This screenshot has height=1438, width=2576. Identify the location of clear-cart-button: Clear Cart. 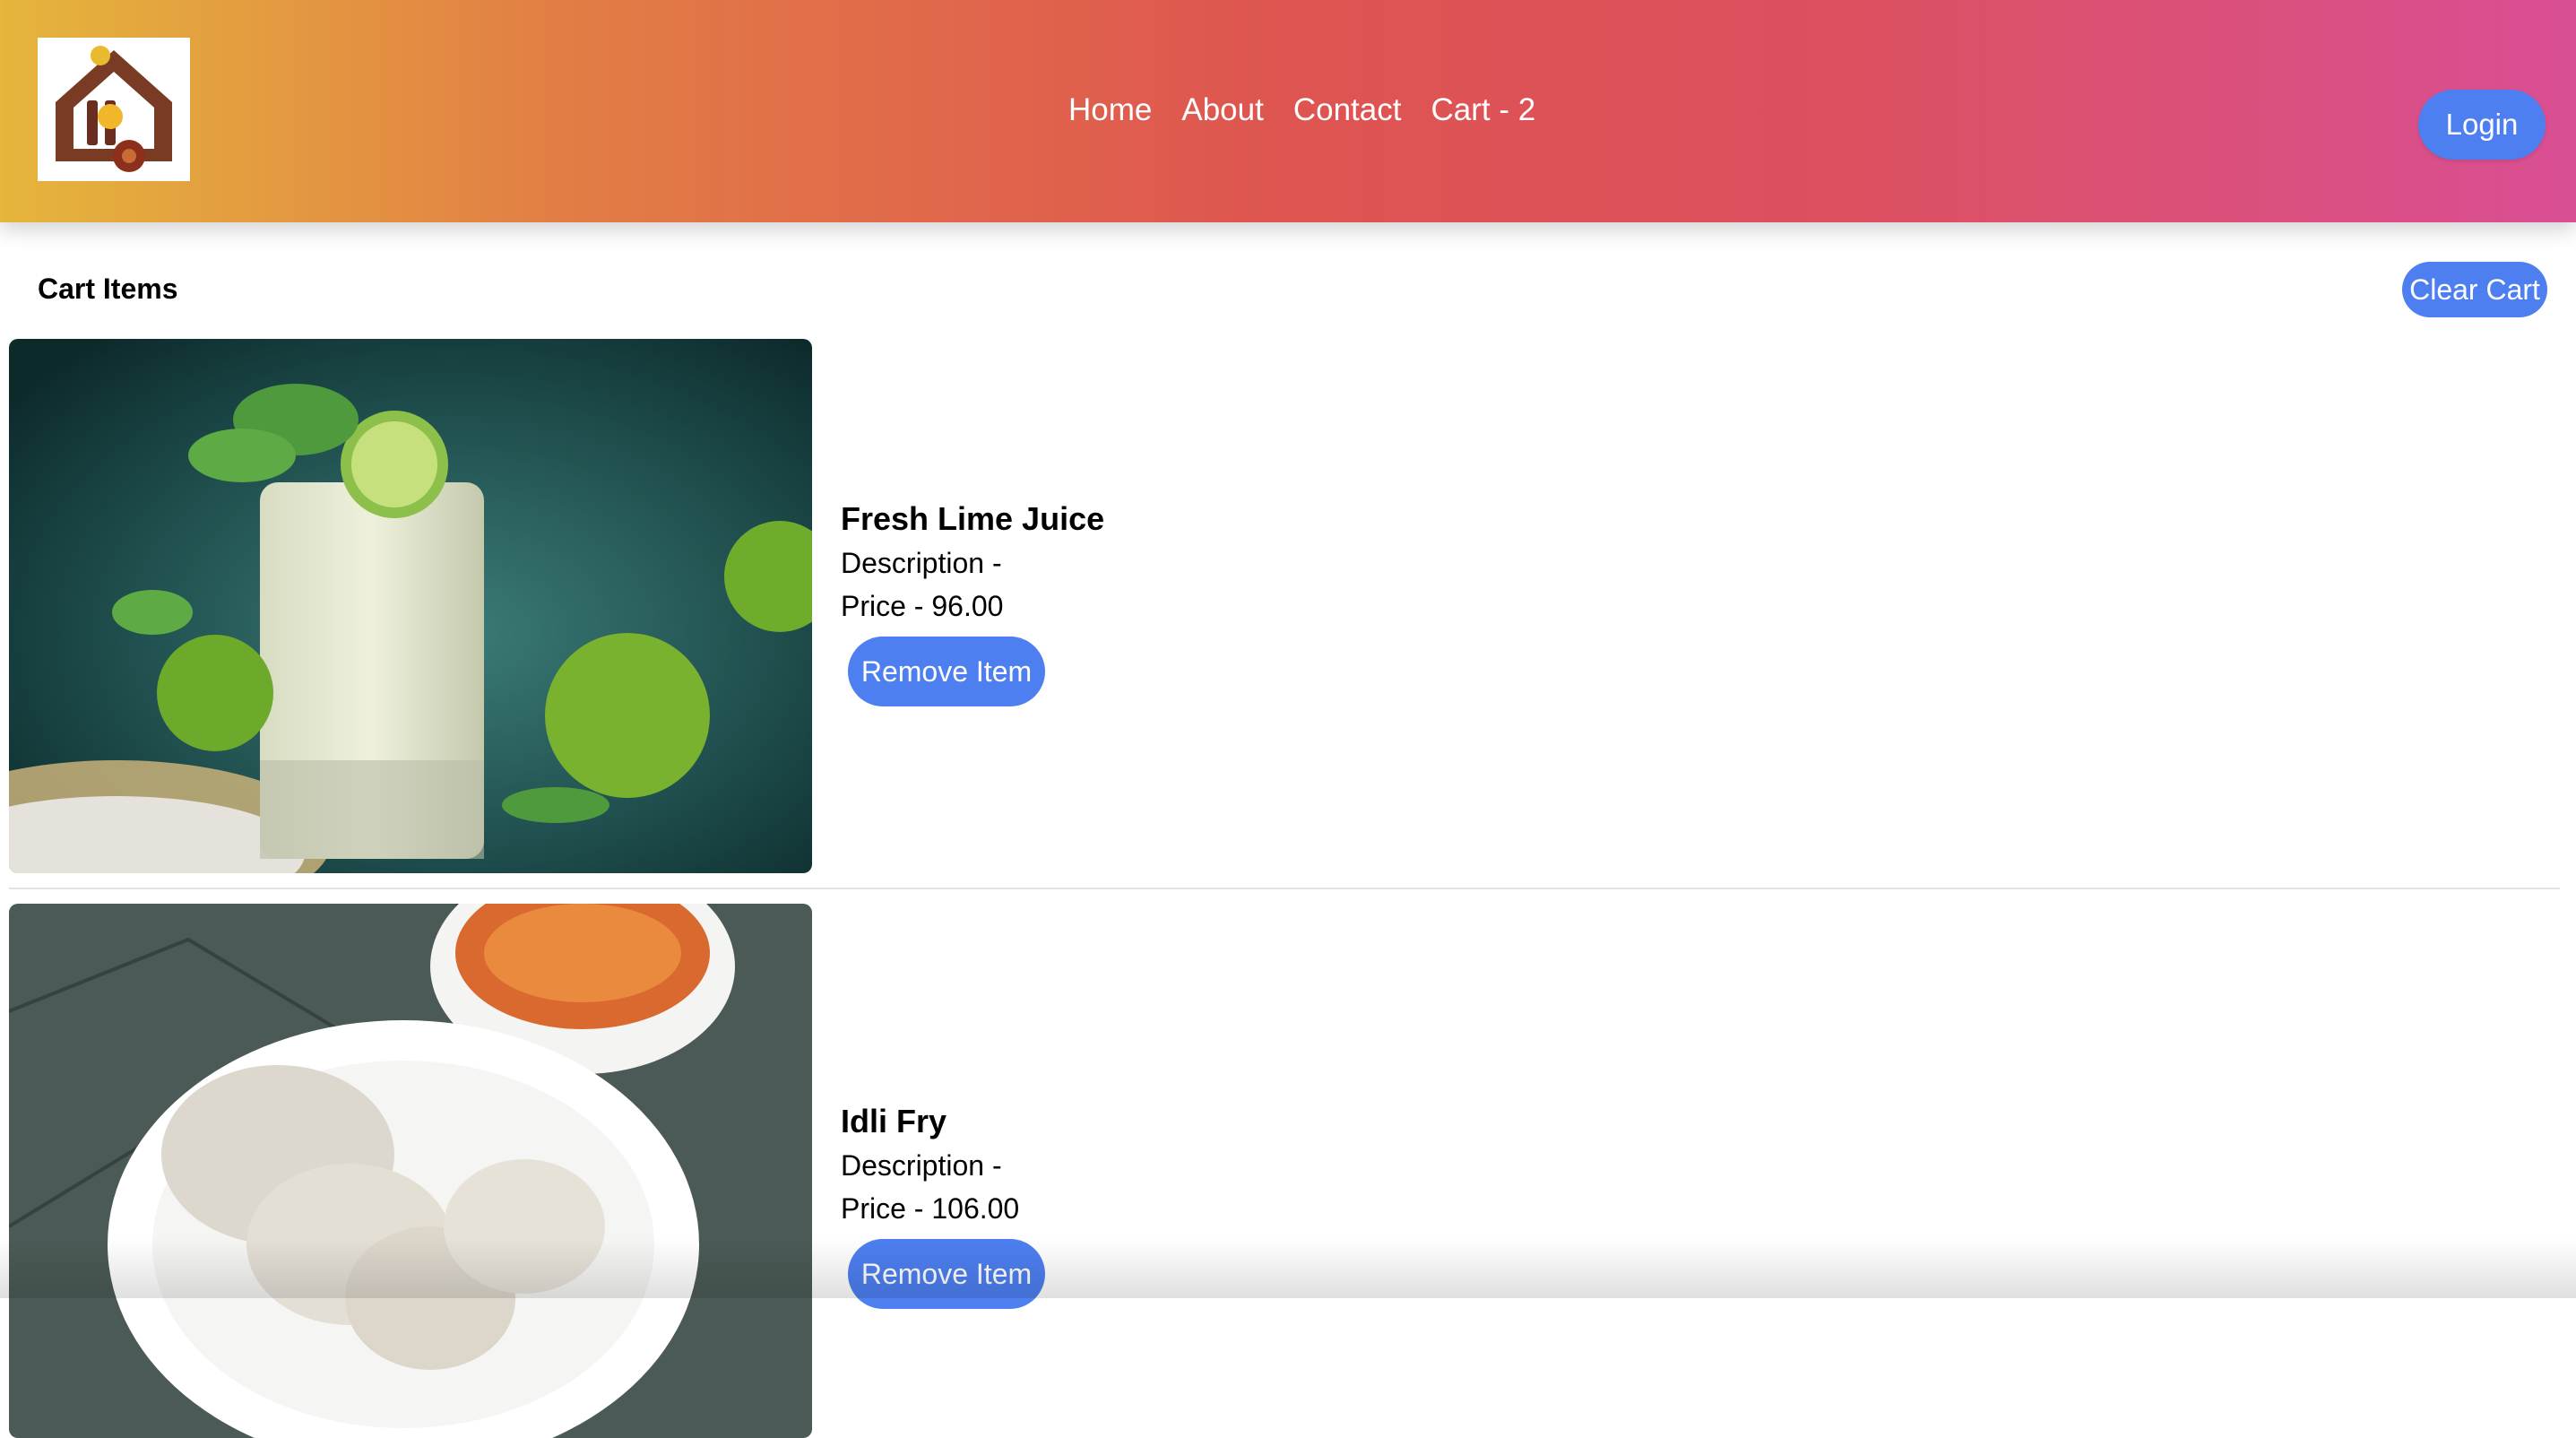
(2474, 289).